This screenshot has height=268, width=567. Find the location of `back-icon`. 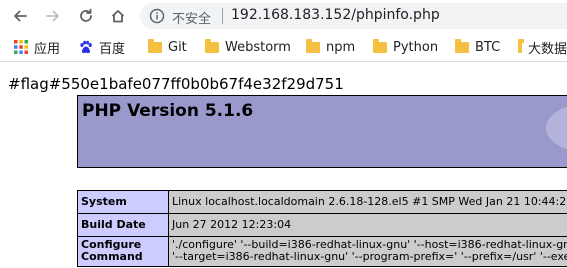

back-icon is located at coordinates (20, 16).